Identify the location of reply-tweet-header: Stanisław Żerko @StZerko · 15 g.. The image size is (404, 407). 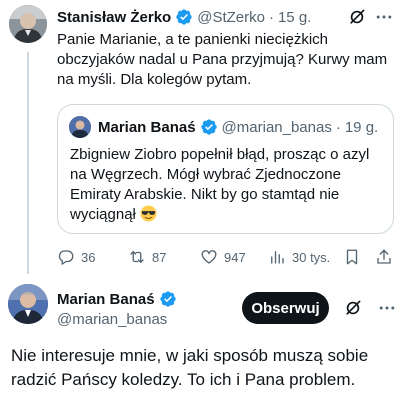
(225, 17).